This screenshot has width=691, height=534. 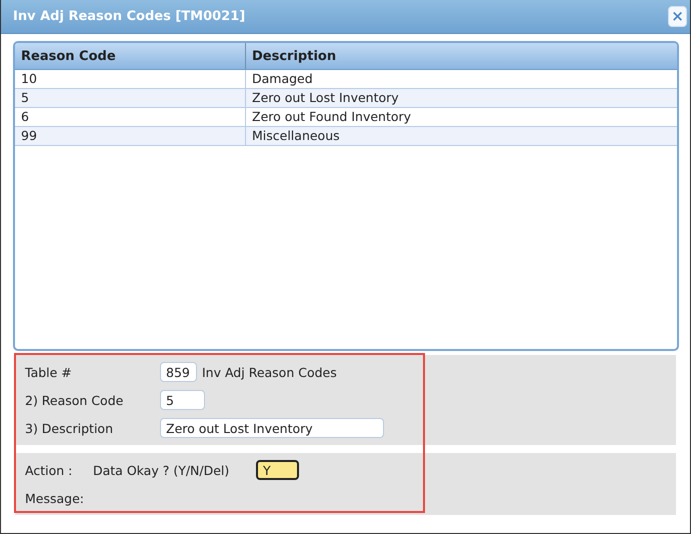 What do you see at coordinates (677, 16) in the screenshot?
I see `close-button: ×` at bounding box center [677, 16].